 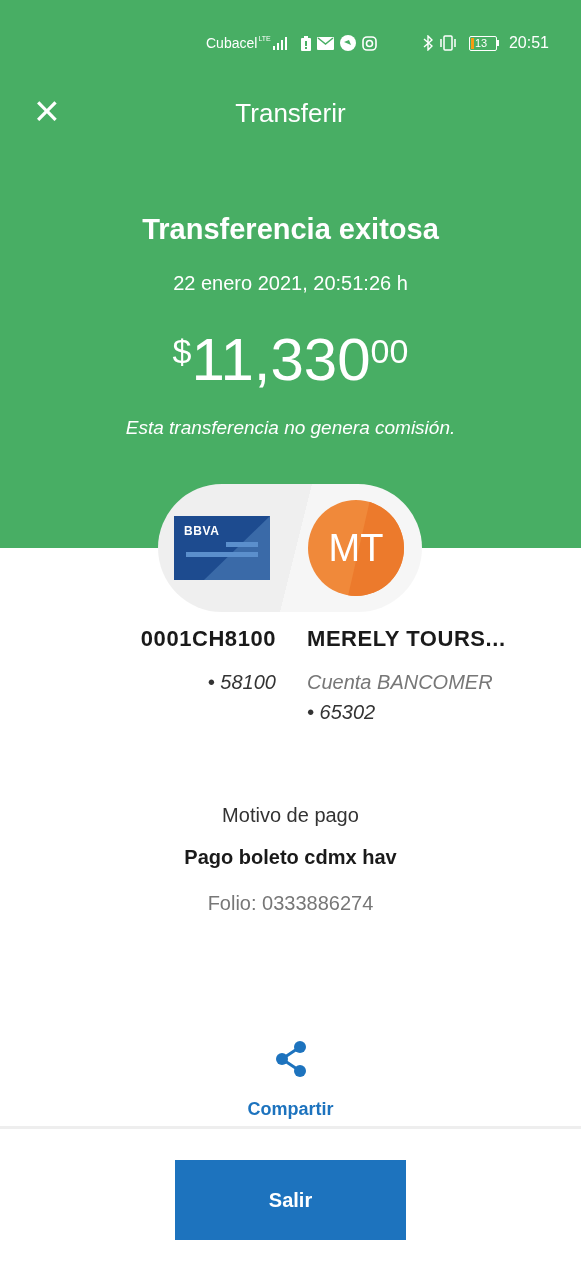 I want to click on exit-button: Salir, so click(x=290, y=1200).